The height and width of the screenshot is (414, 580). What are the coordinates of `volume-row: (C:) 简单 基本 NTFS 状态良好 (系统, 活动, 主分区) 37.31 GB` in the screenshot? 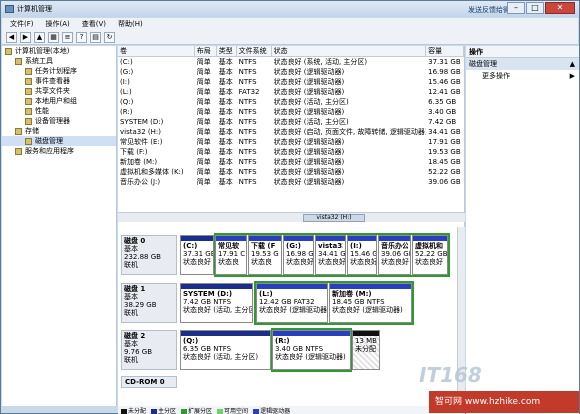 It's located at (291, 62).